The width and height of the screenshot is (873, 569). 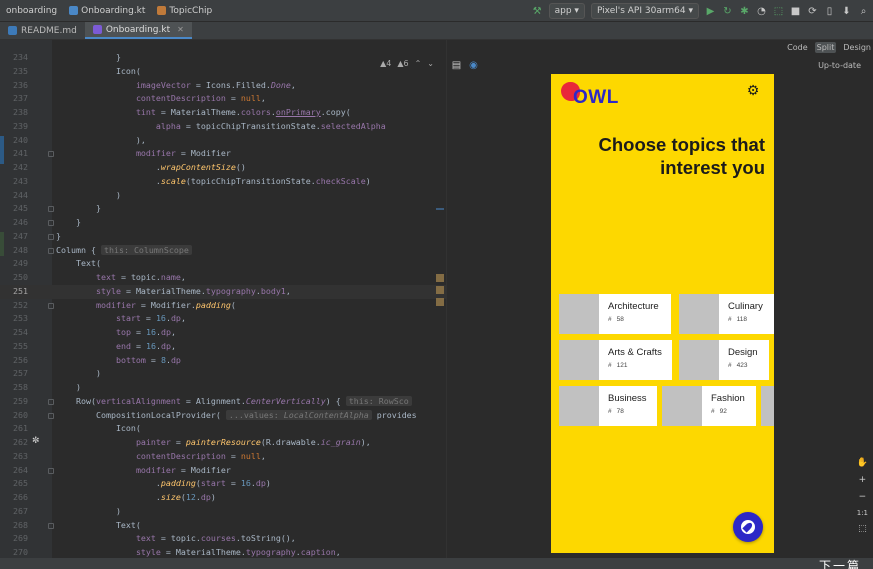 I want to click on debug-icon: ✱, so click(x=744, y=11).